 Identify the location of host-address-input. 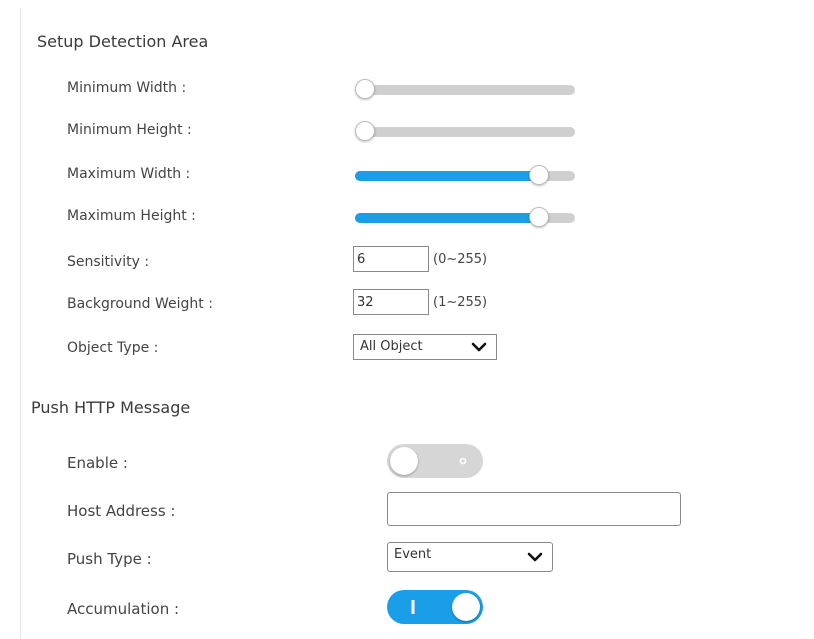
(534, 509).